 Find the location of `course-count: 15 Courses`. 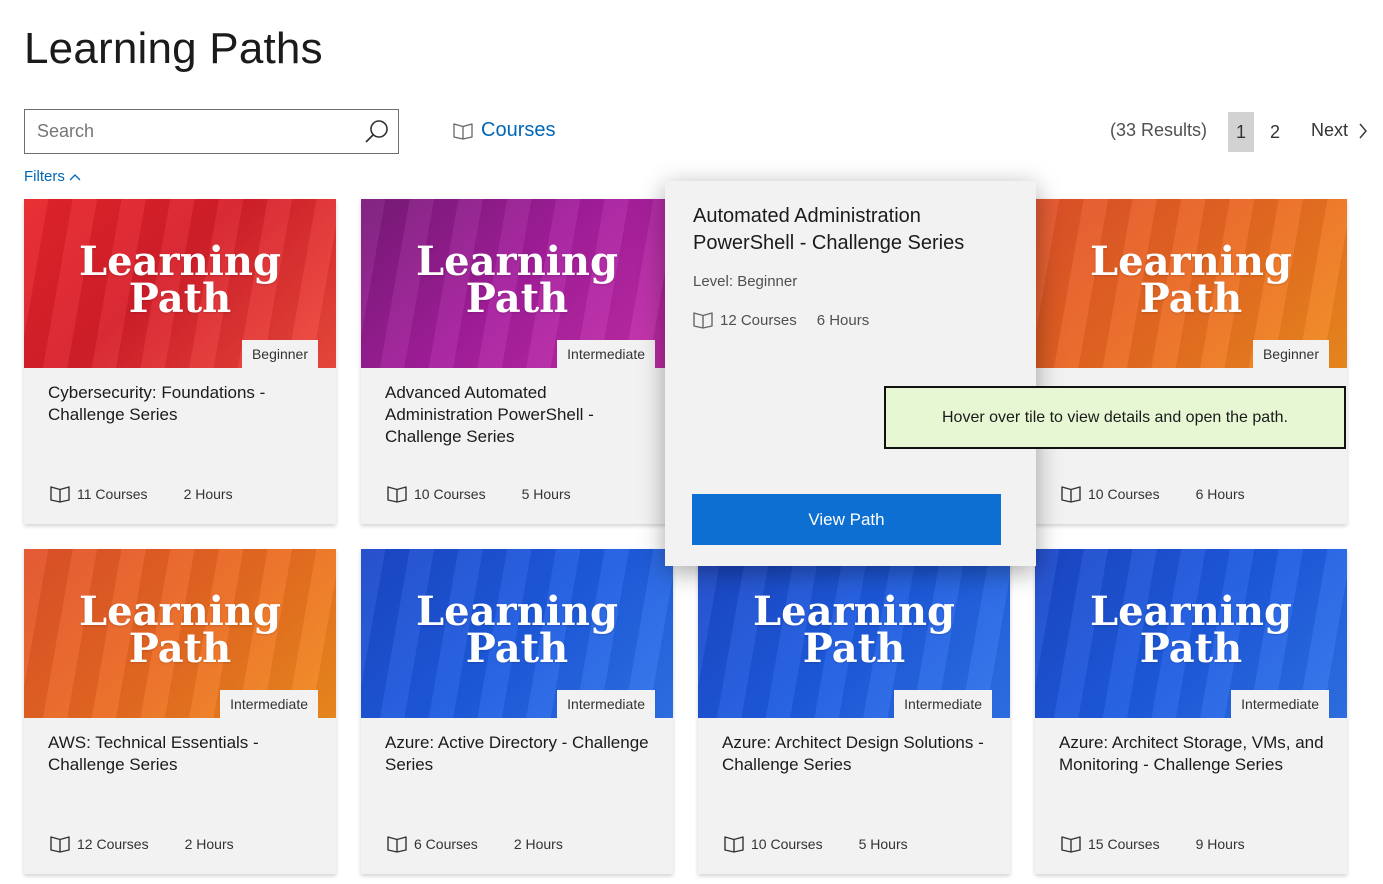

course-count: 15 Courses is located at coordinates (1124, 844).